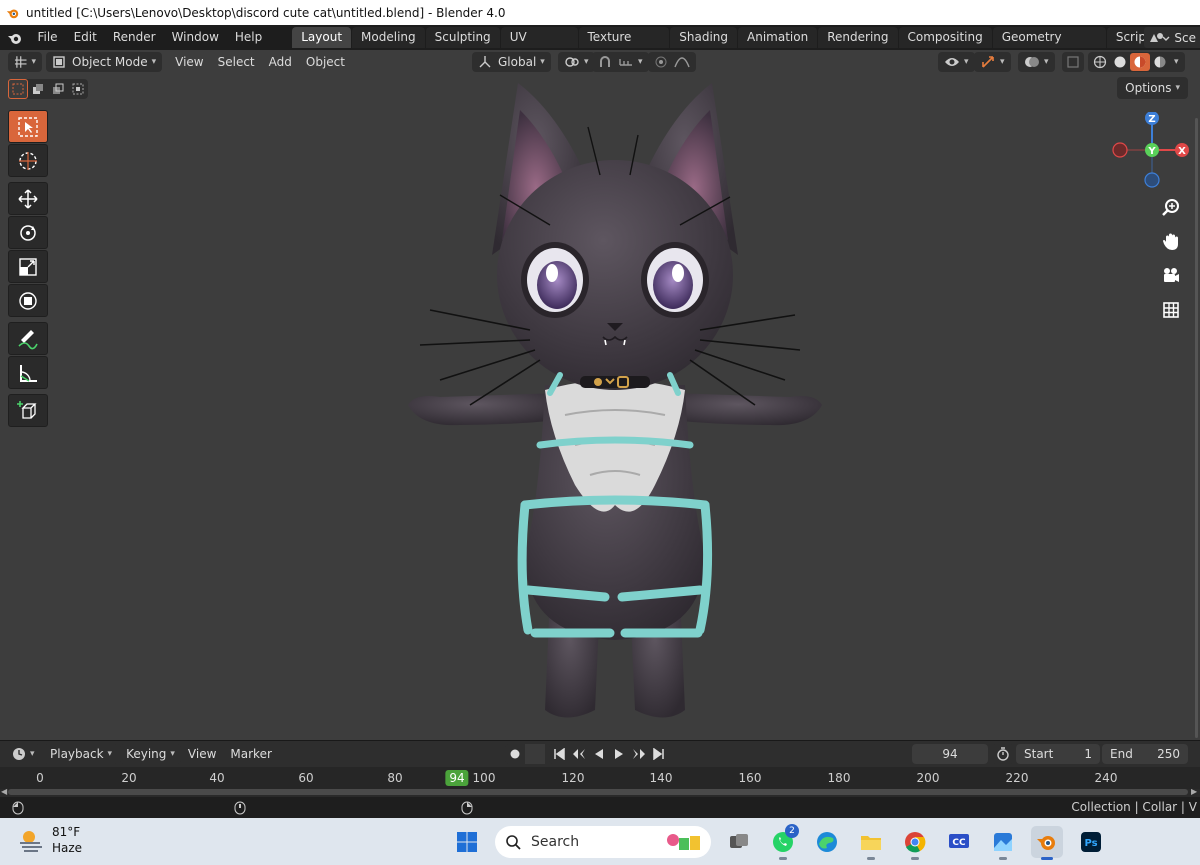 This screenshot has width=1200, height=865. Describe the element at coordinates (827, 842) in the screenshot. I see `edge-app` at that location.